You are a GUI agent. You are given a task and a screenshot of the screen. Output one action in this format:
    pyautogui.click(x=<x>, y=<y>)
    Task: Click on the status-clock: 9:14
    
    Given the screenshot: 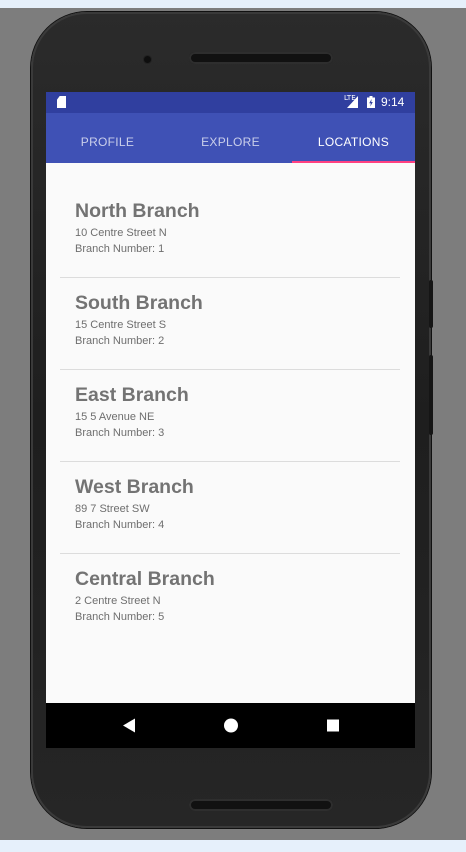 What is the action you would take?
    pyautogui.click(x=393, y=102)
    